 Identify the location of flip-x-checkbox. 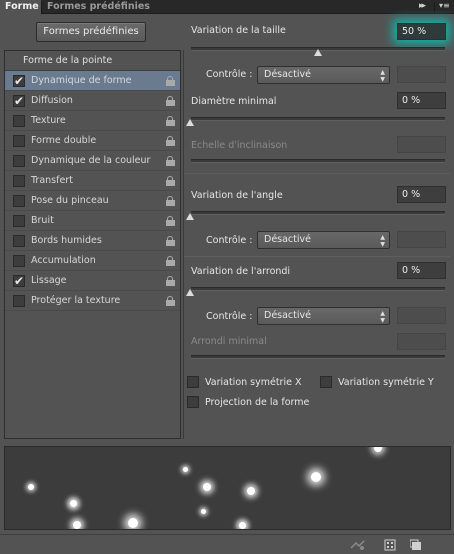
(193, 382).